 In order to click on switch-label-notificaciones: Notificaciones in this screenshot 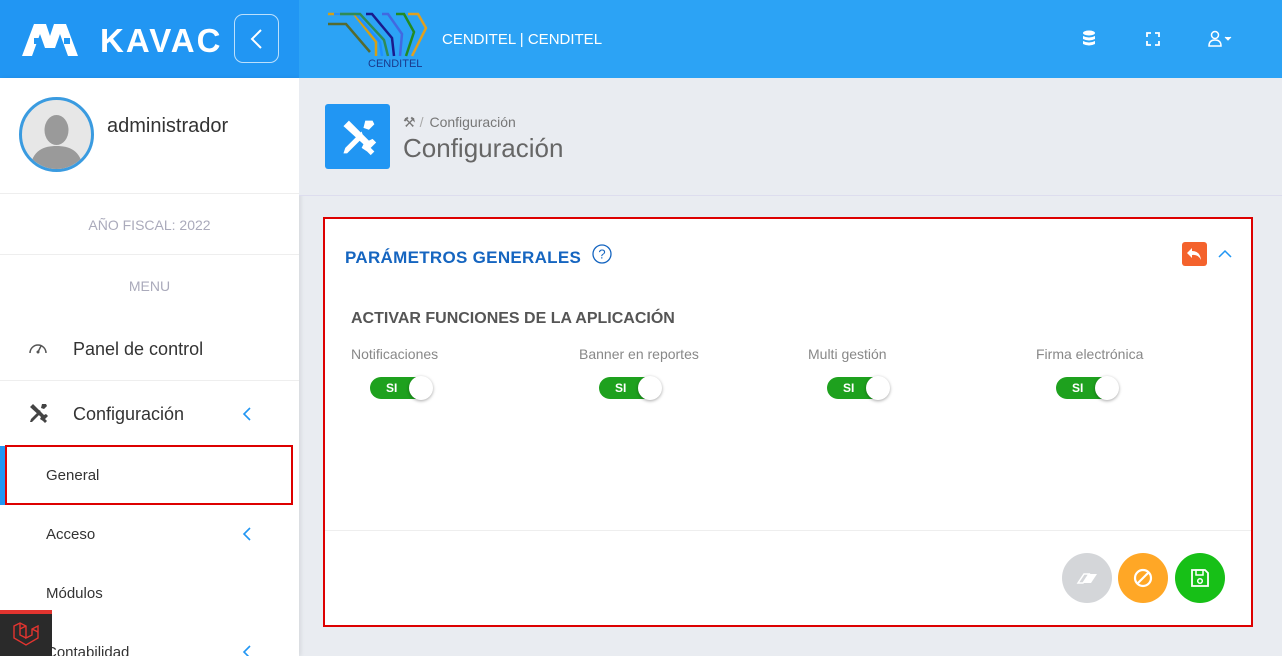, I will do `click(395, 354)`.